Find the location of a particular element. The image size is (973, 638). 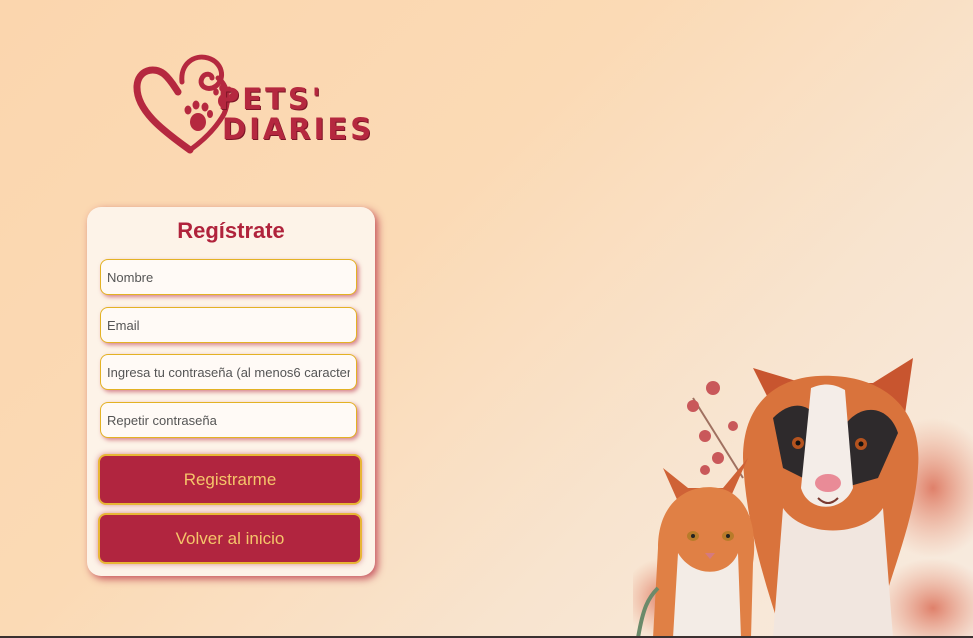

logo-line-1: PETS' is located at coordinates (271, 99).